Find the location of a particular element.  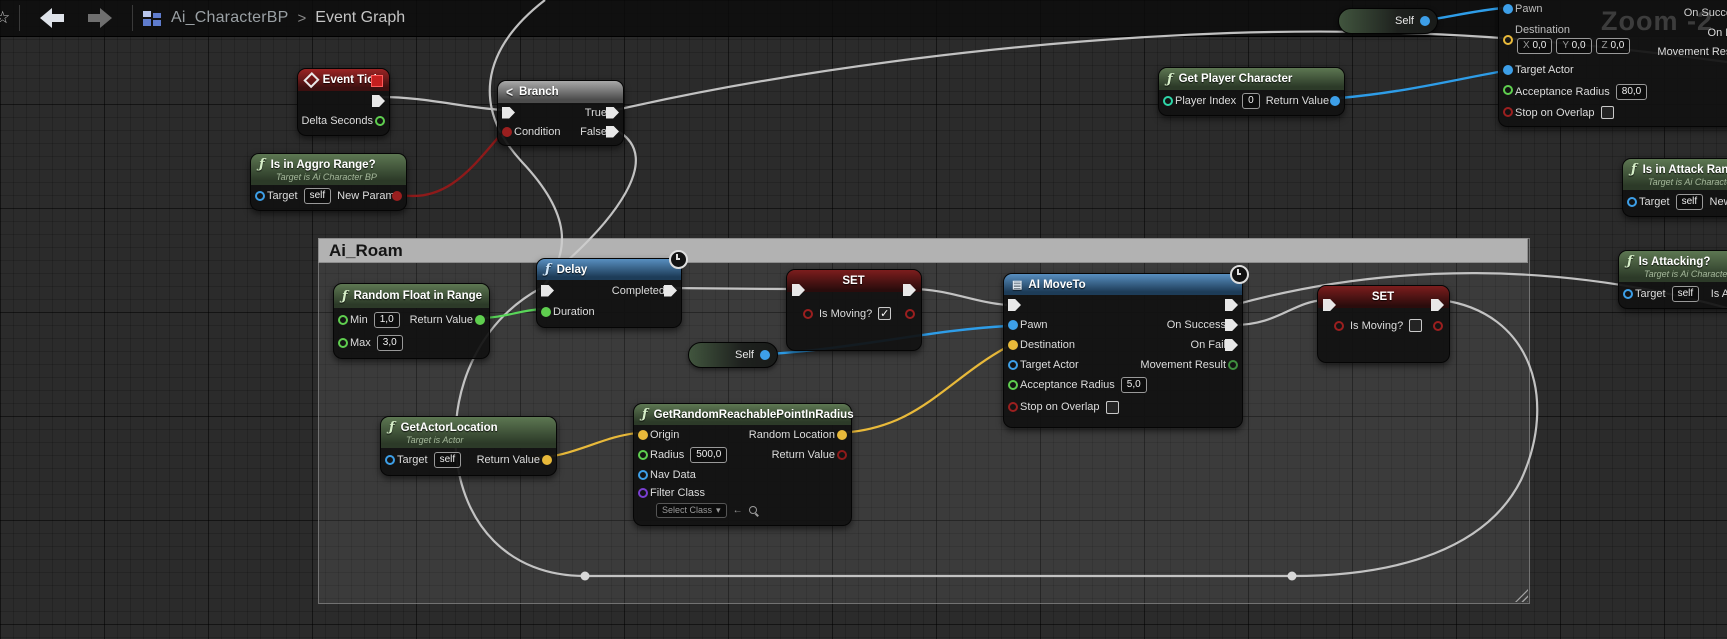

is-moving-checkbox-checked: ✓ is located at coordinates (885, 313).